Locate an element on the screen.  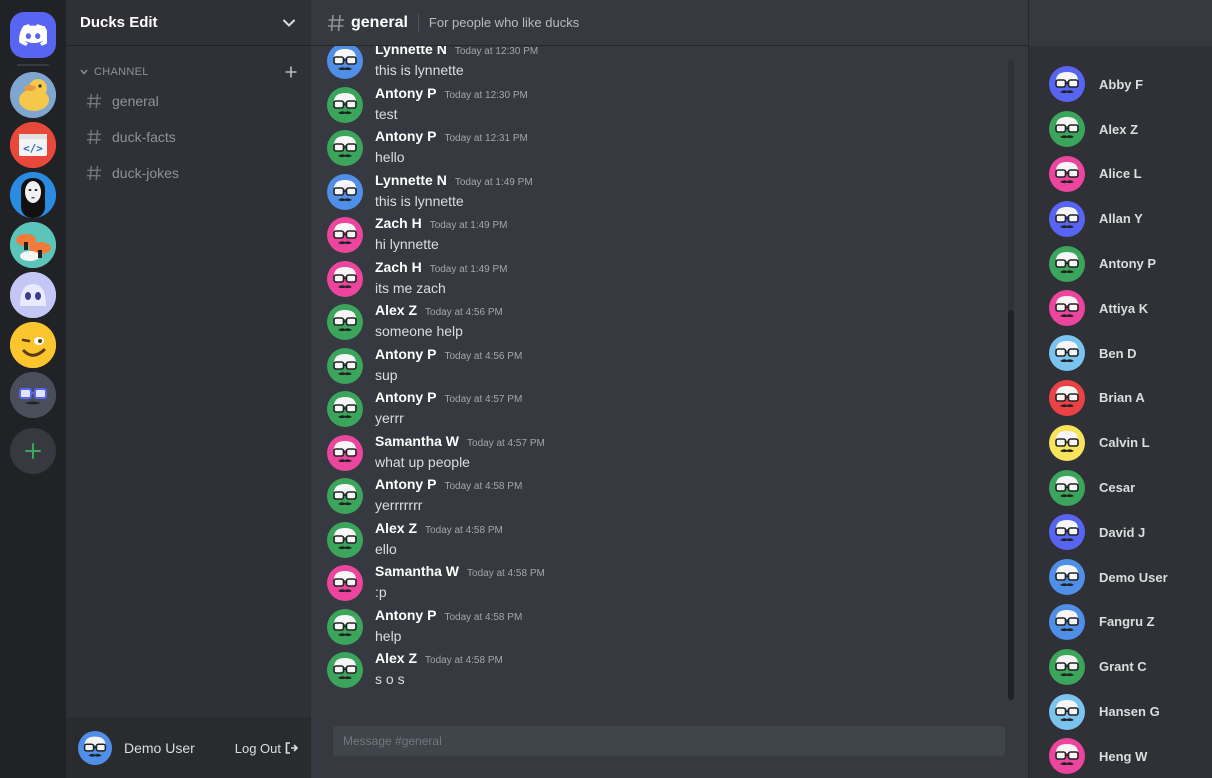
member-name: Allan Y is located at coordinates (1121, 219).